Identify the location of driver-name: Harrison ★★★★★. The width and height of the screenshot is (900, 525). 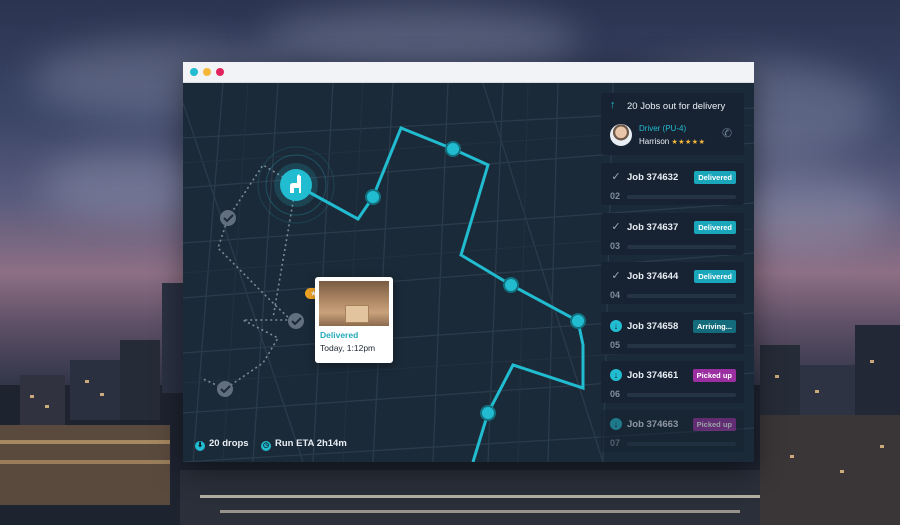
(672, 141).